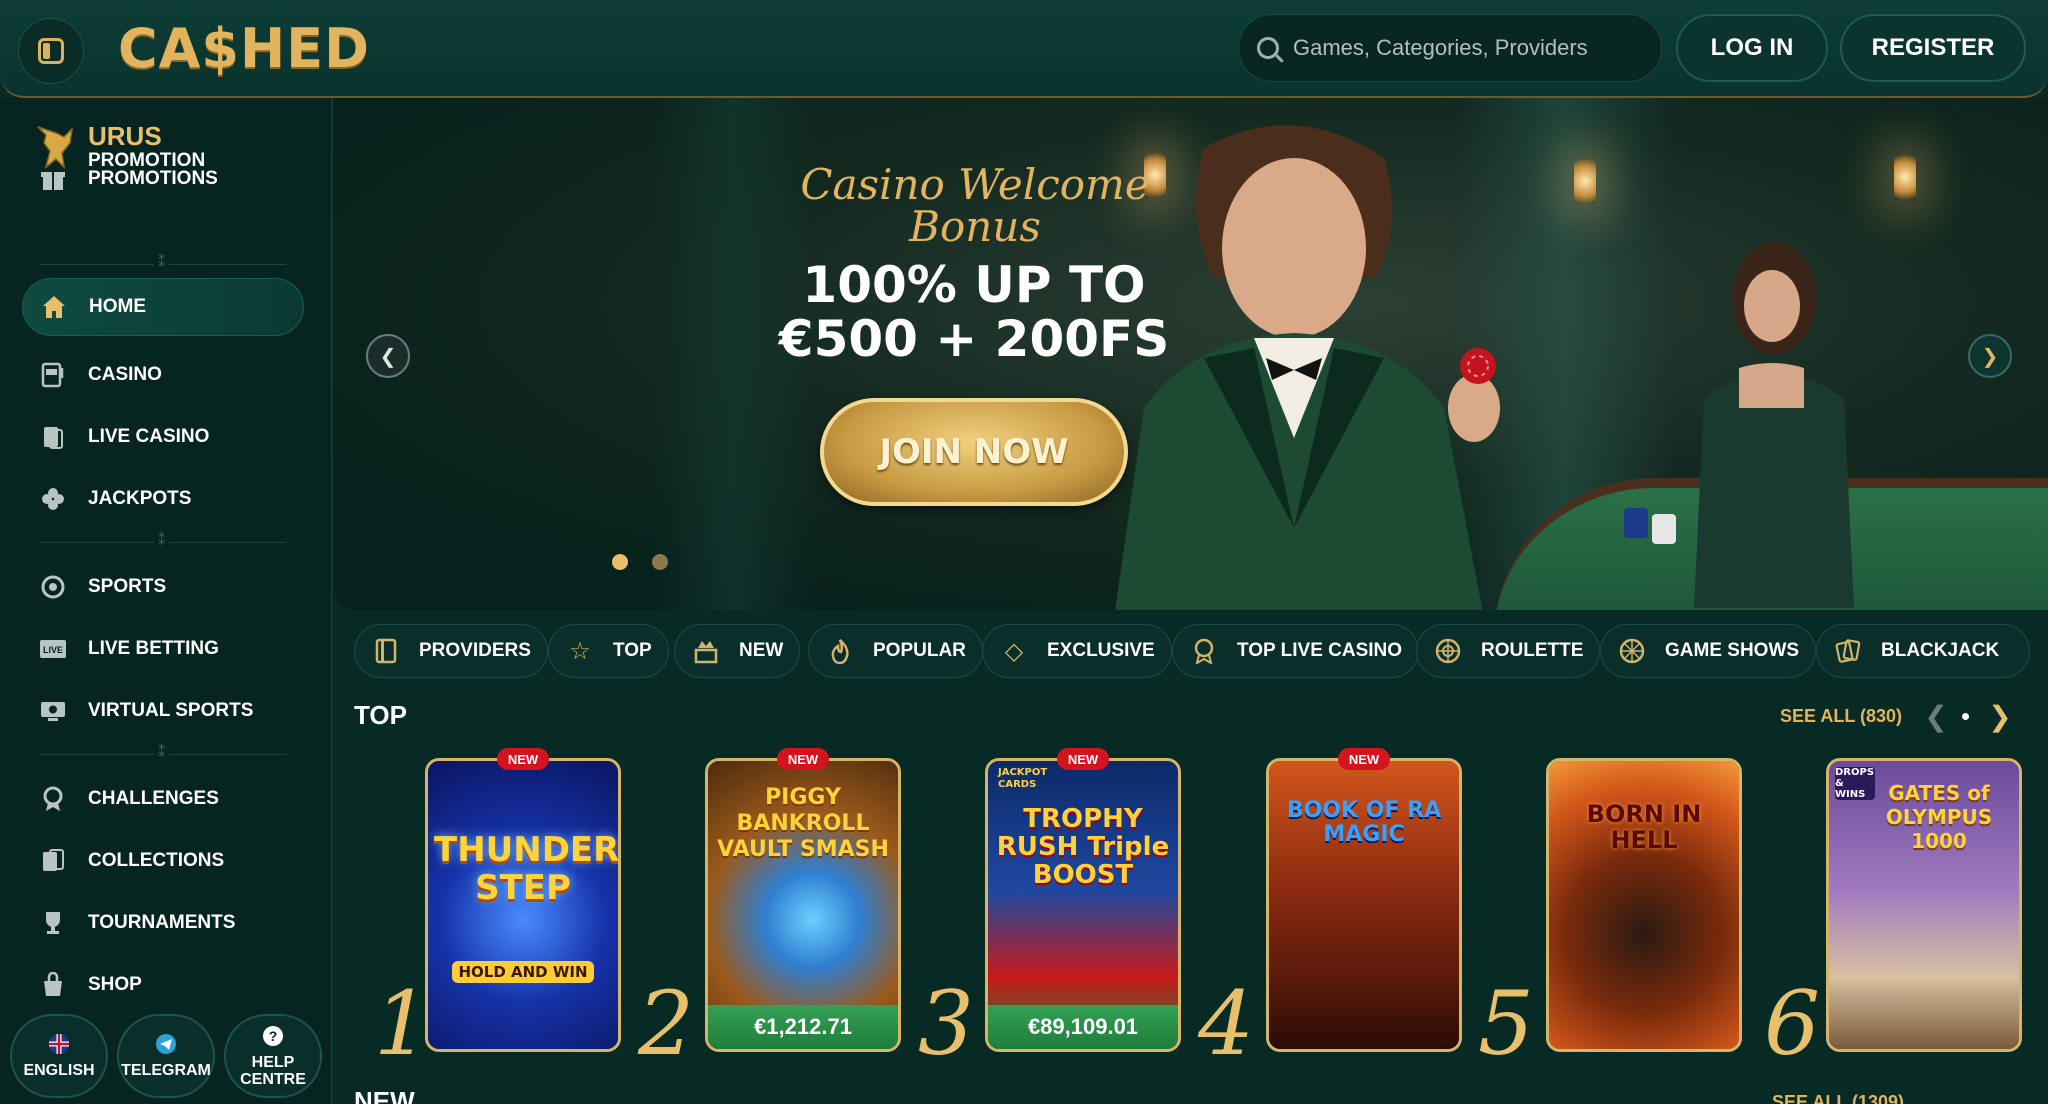 The width and height of the screenshot is (2048, 1104). I want to click on language-label: ENGLISH, so click(59, 1070).